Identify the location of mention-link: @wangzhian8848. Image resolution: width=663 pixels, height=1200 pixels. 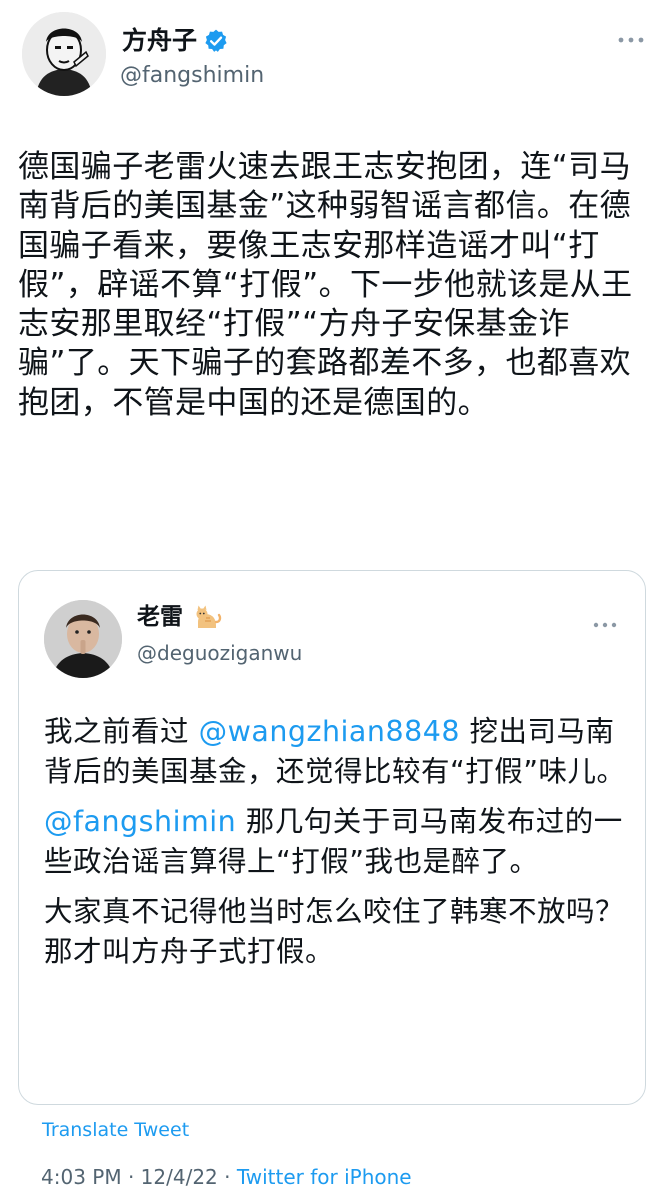
(329, 731).